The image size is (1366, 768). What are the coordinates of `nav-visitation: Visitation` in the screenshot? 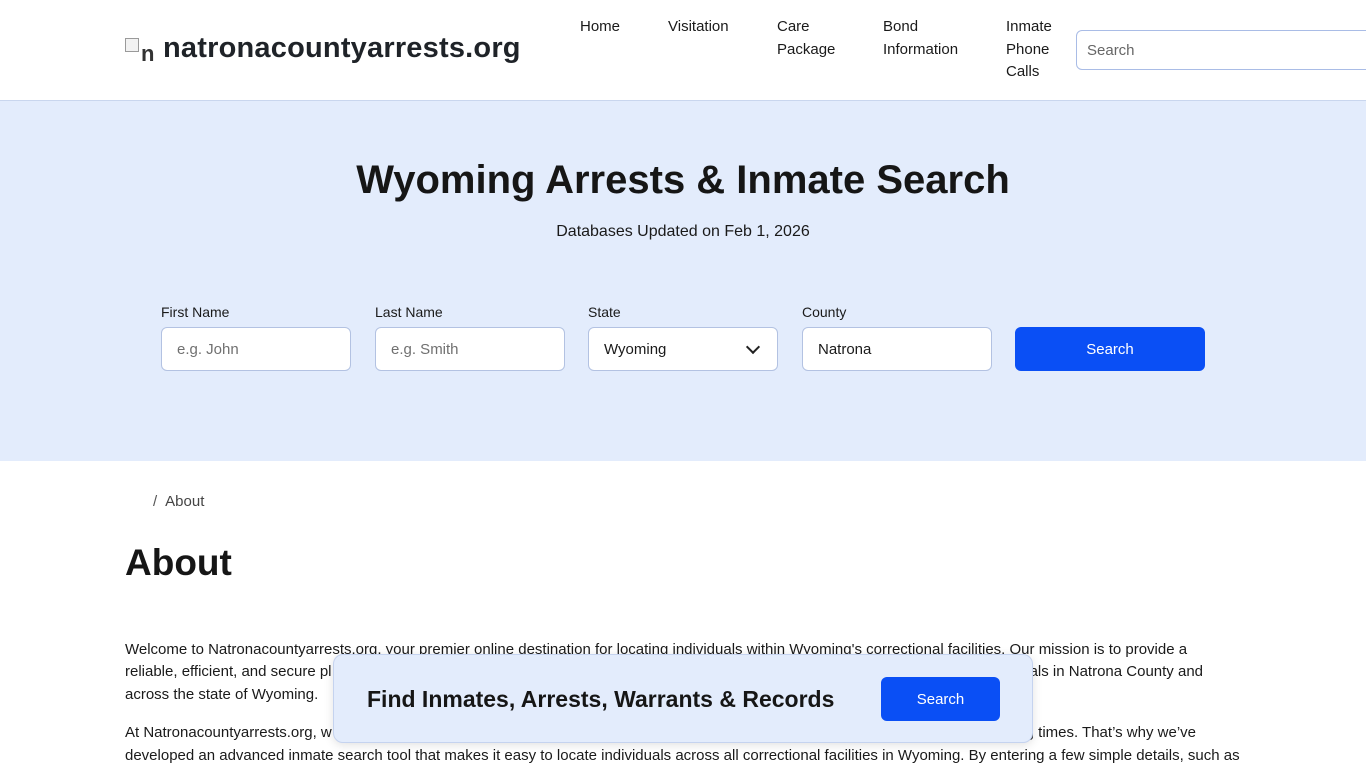 It's located at (698, 27).